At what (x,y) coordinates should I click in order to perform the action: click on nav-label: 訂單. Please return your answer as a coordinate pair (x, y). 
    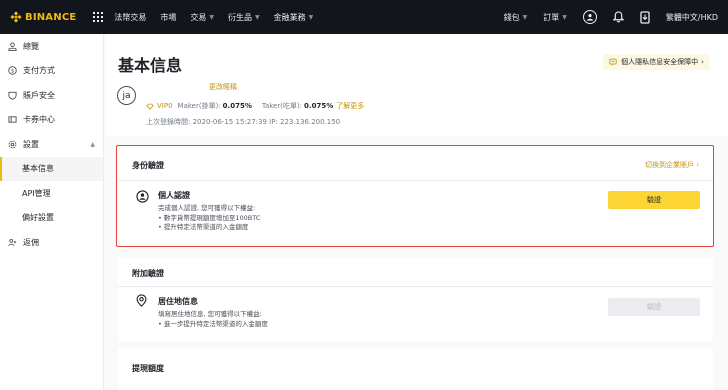
    Looking at the image, I should click on (551, 17).